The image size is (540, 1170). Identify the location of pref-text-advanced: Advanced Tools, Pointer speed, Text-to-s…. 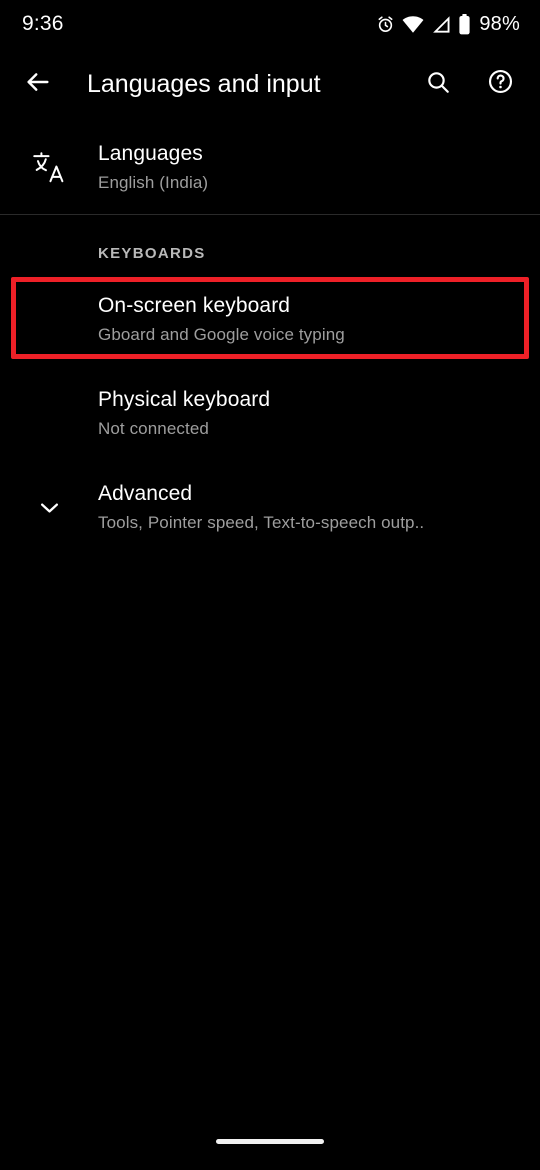
(261, 507).